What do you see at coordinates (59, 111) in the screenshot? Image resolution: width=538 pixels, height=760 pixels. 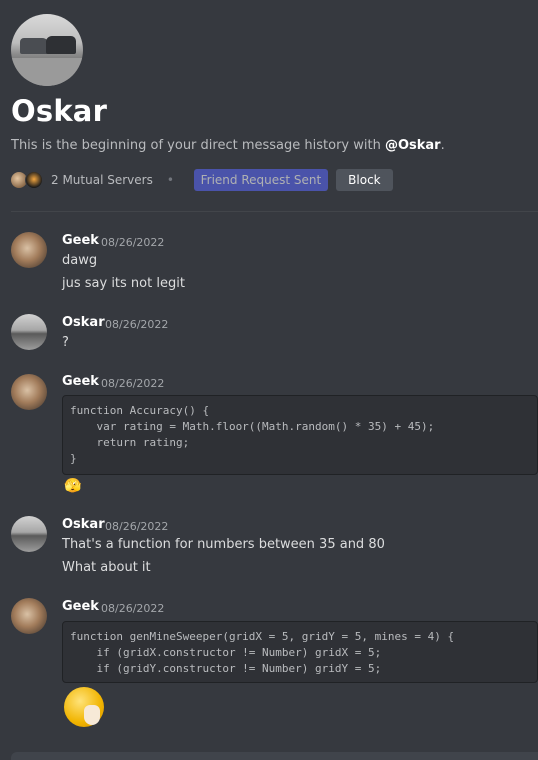 I see `profile-name: Oskar` at bounding box center [59, 111].